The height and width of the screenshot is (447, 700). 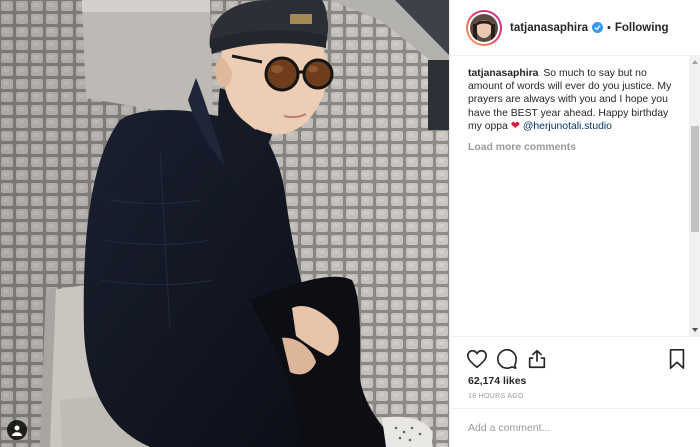 What do you see at coordinates (694, 62) in the screenshot?
I see `scroll-up-arrow-icon` at bounding box center [694, 62].